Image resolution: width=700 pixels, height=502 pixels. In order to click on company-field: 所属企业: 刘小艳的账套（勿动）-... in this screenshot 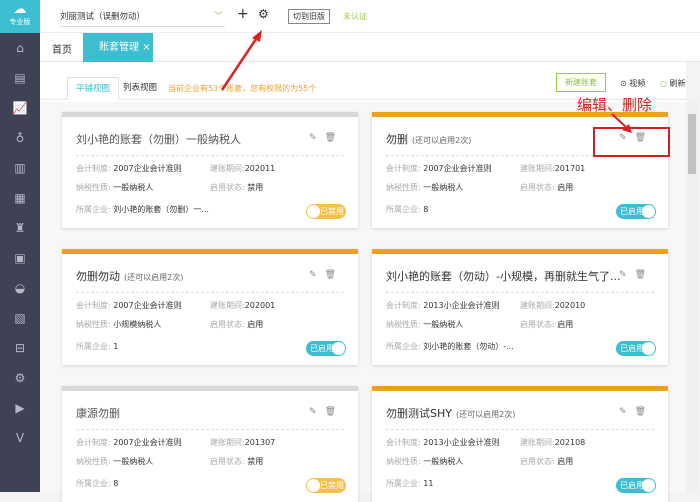, I will do `click(450, 346)`.